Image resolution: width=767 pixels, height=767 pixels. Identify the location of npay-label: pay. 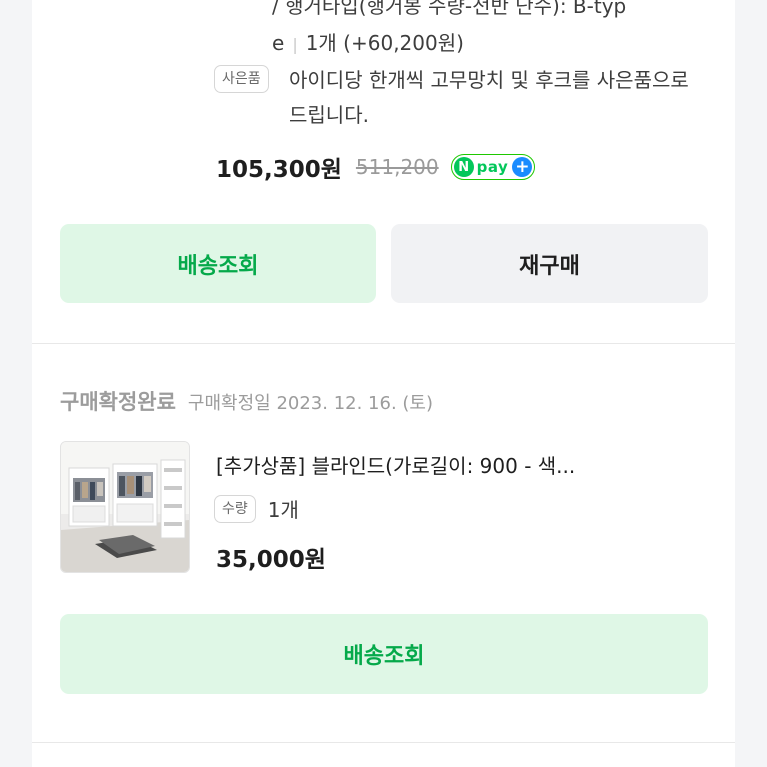
(492, 167).